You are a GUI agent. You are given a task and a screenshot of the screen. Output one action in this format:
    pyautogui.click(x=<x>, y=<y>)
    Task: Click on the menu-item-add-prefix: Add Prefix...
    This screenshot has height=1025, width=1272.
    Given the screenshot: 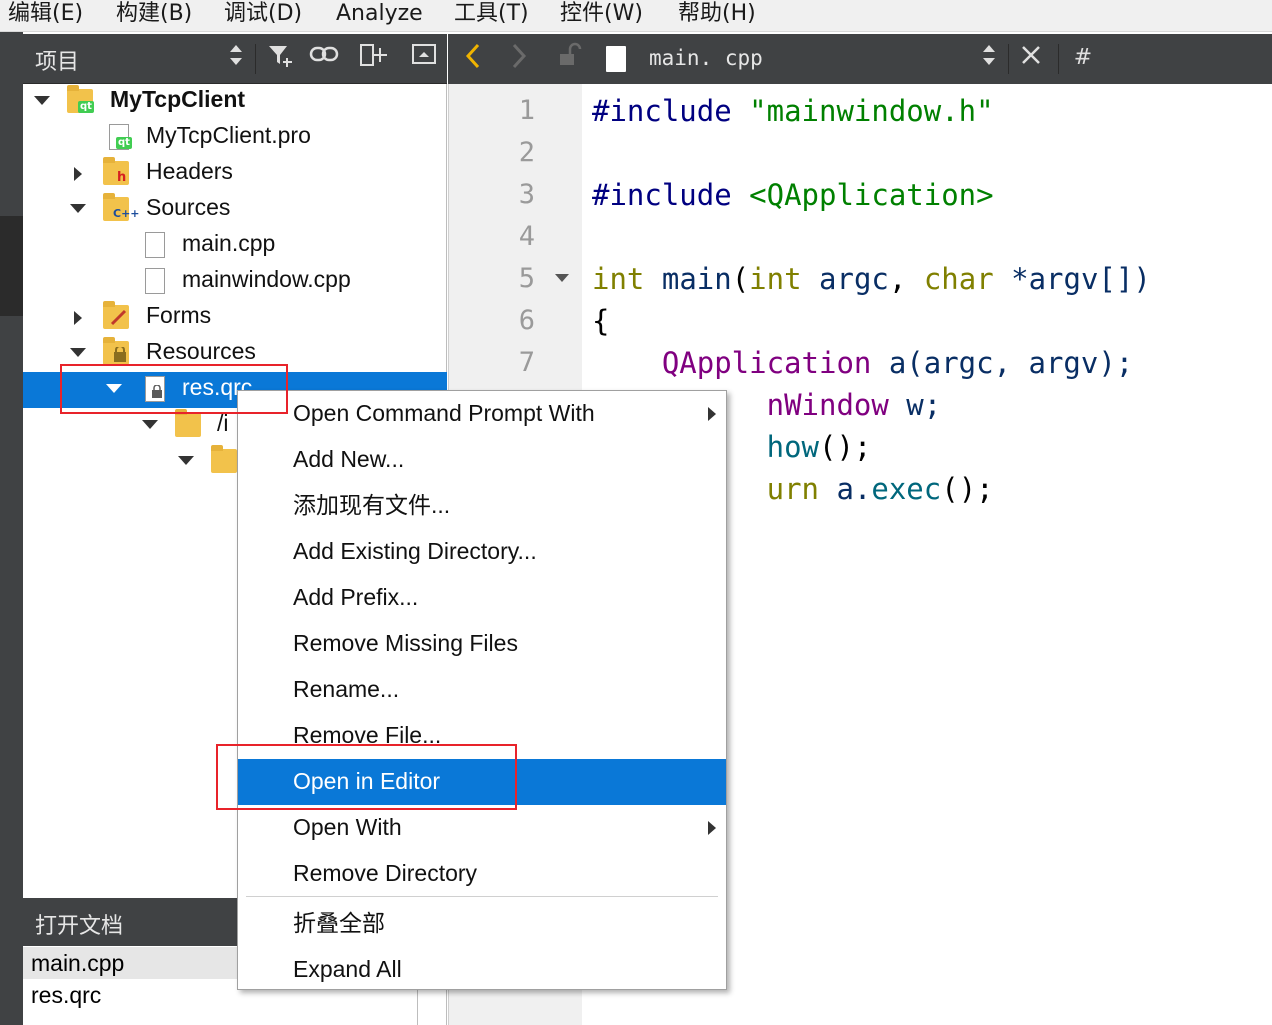 What is the action you would take?
    pyautogui.click(x=482, y=598)
    